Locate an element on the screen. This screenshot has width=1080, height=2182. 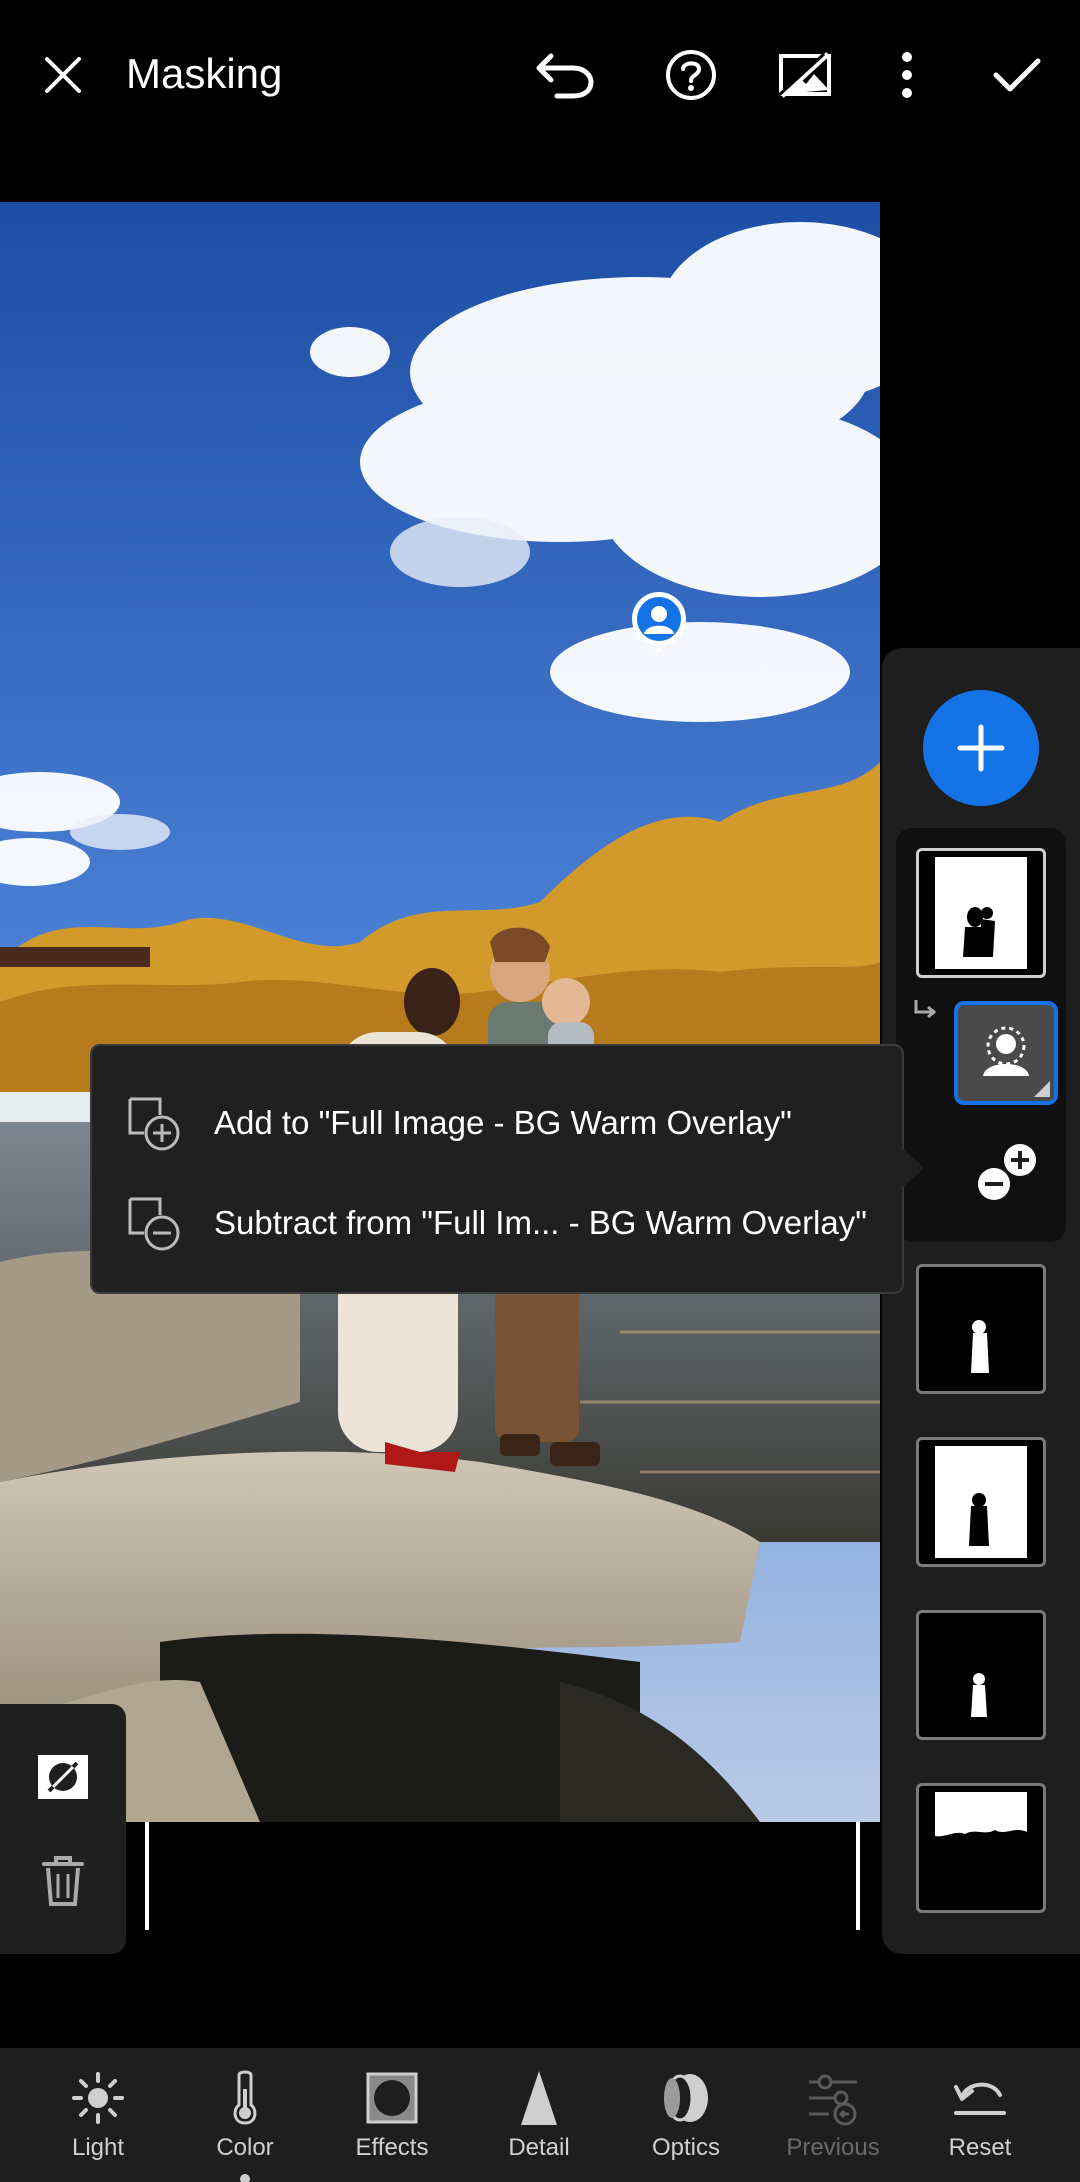
subtract-from-mask-icon is located at coordinates (154, 1224).